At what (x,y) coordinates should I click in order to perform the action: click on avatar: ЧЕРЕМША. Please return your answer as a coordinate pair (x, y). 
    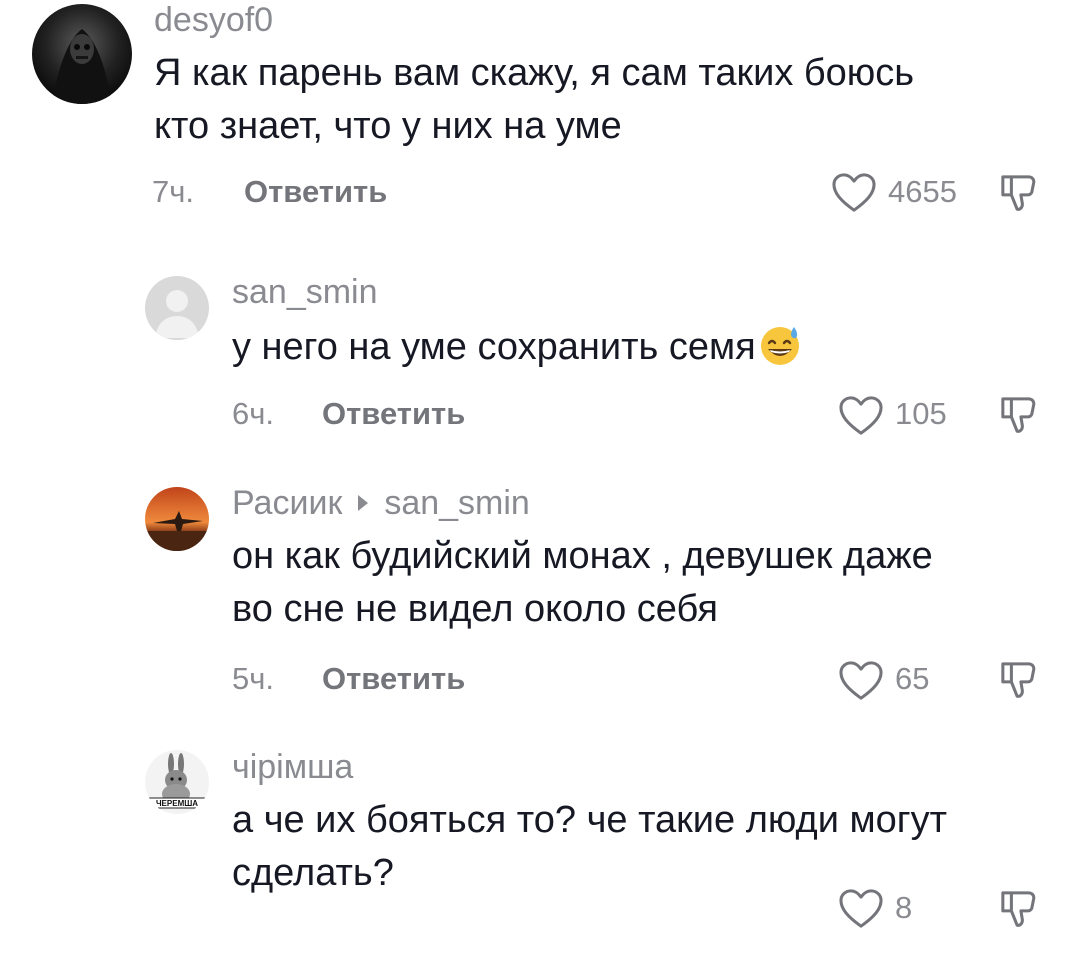
    Looking at the image, I should click on (177, 782).